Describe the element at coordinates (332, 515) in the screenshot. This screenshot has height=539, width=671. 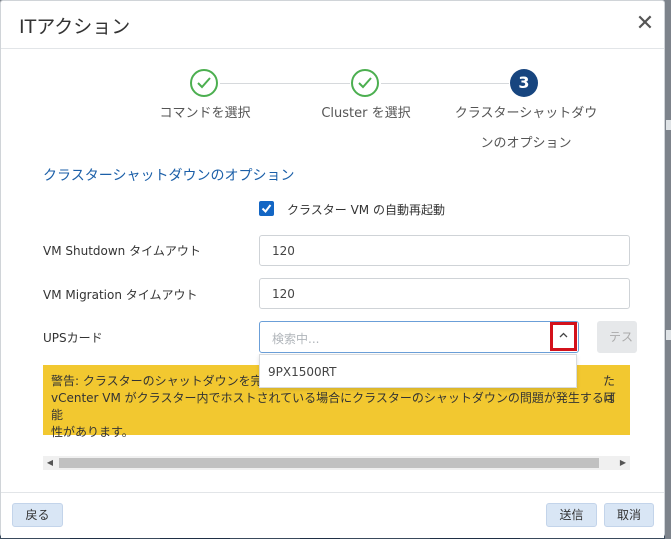
I see `dialog-footer: 戻る 送信 取消` at that location.